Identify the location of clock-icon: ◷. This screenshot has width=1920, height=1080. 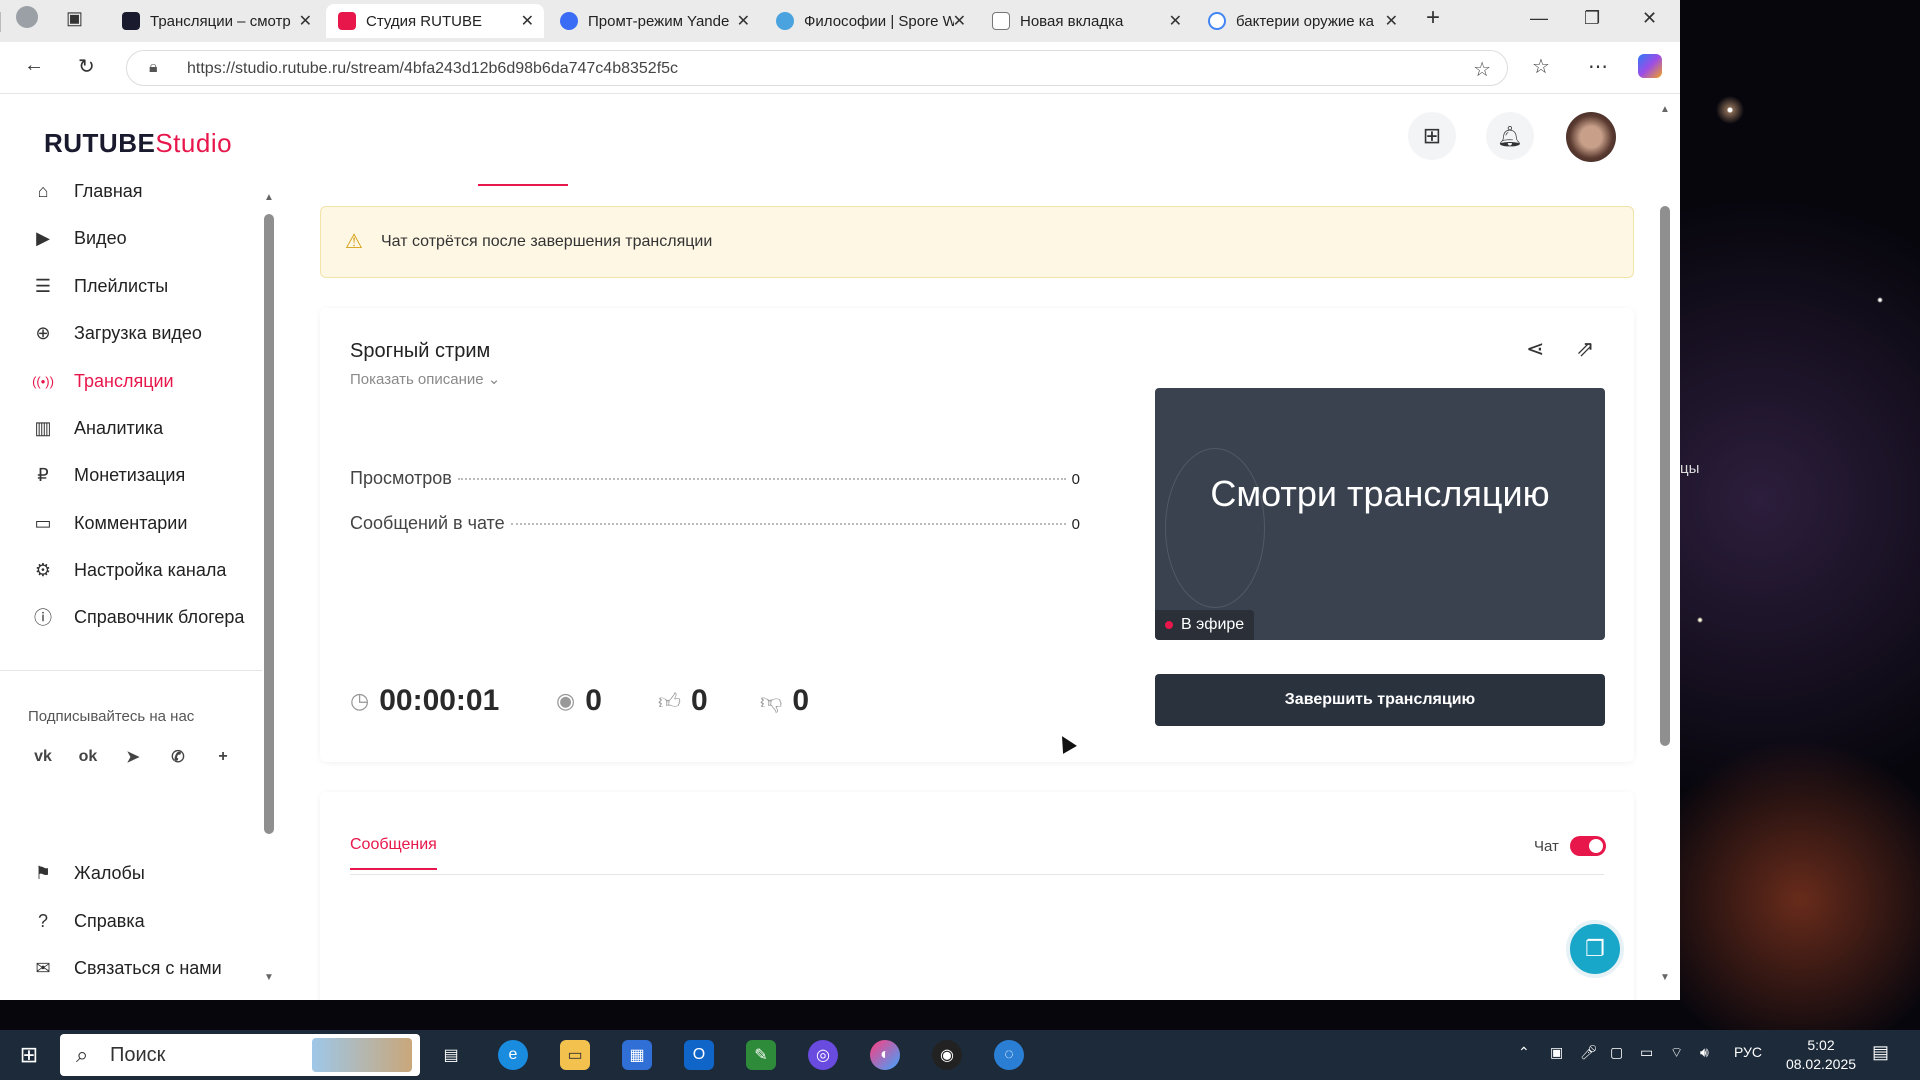
(360, 700).